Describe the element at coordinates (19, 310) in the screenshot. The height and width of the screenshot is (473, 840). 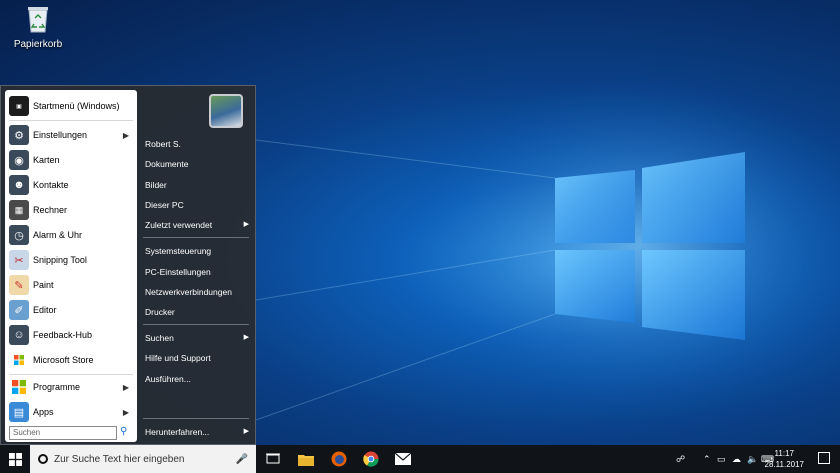
I see `notepad-icon: ✐` at that location.